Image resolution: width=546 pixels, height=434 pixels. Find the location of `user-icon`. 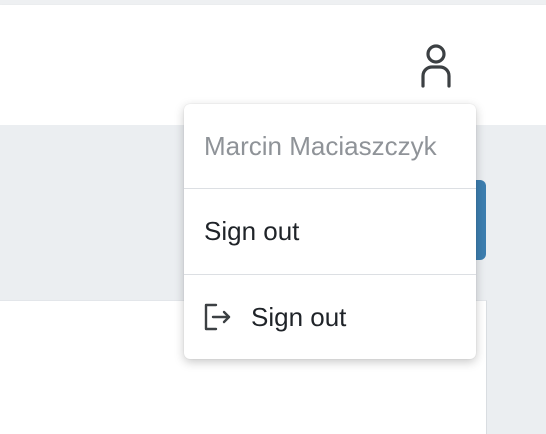

user-icon is located at coordinates (436, 68).